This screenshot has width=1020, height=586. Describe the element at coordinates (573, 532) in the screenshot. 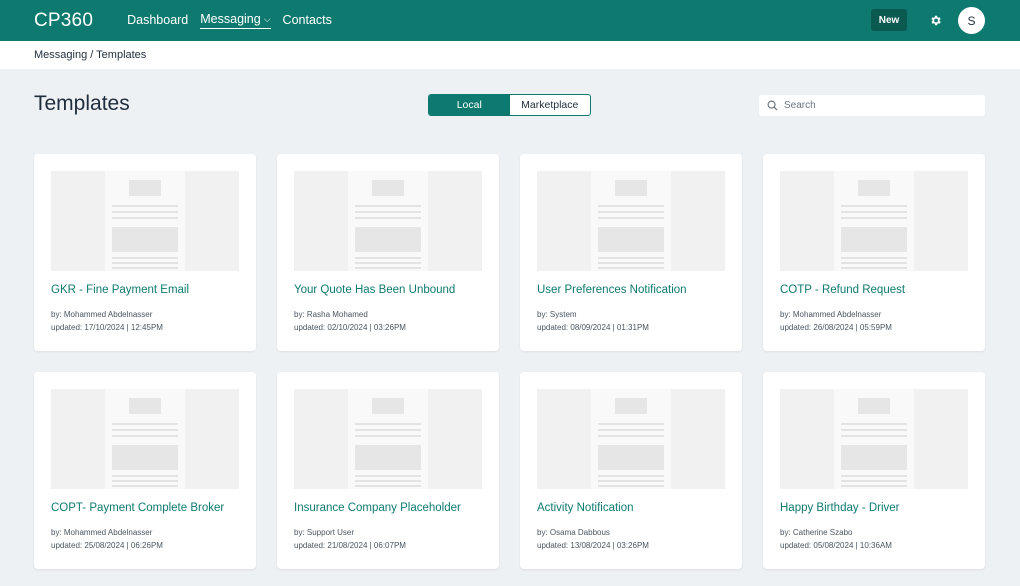

I see `template-author: by: Osama Dabbous` at that location.